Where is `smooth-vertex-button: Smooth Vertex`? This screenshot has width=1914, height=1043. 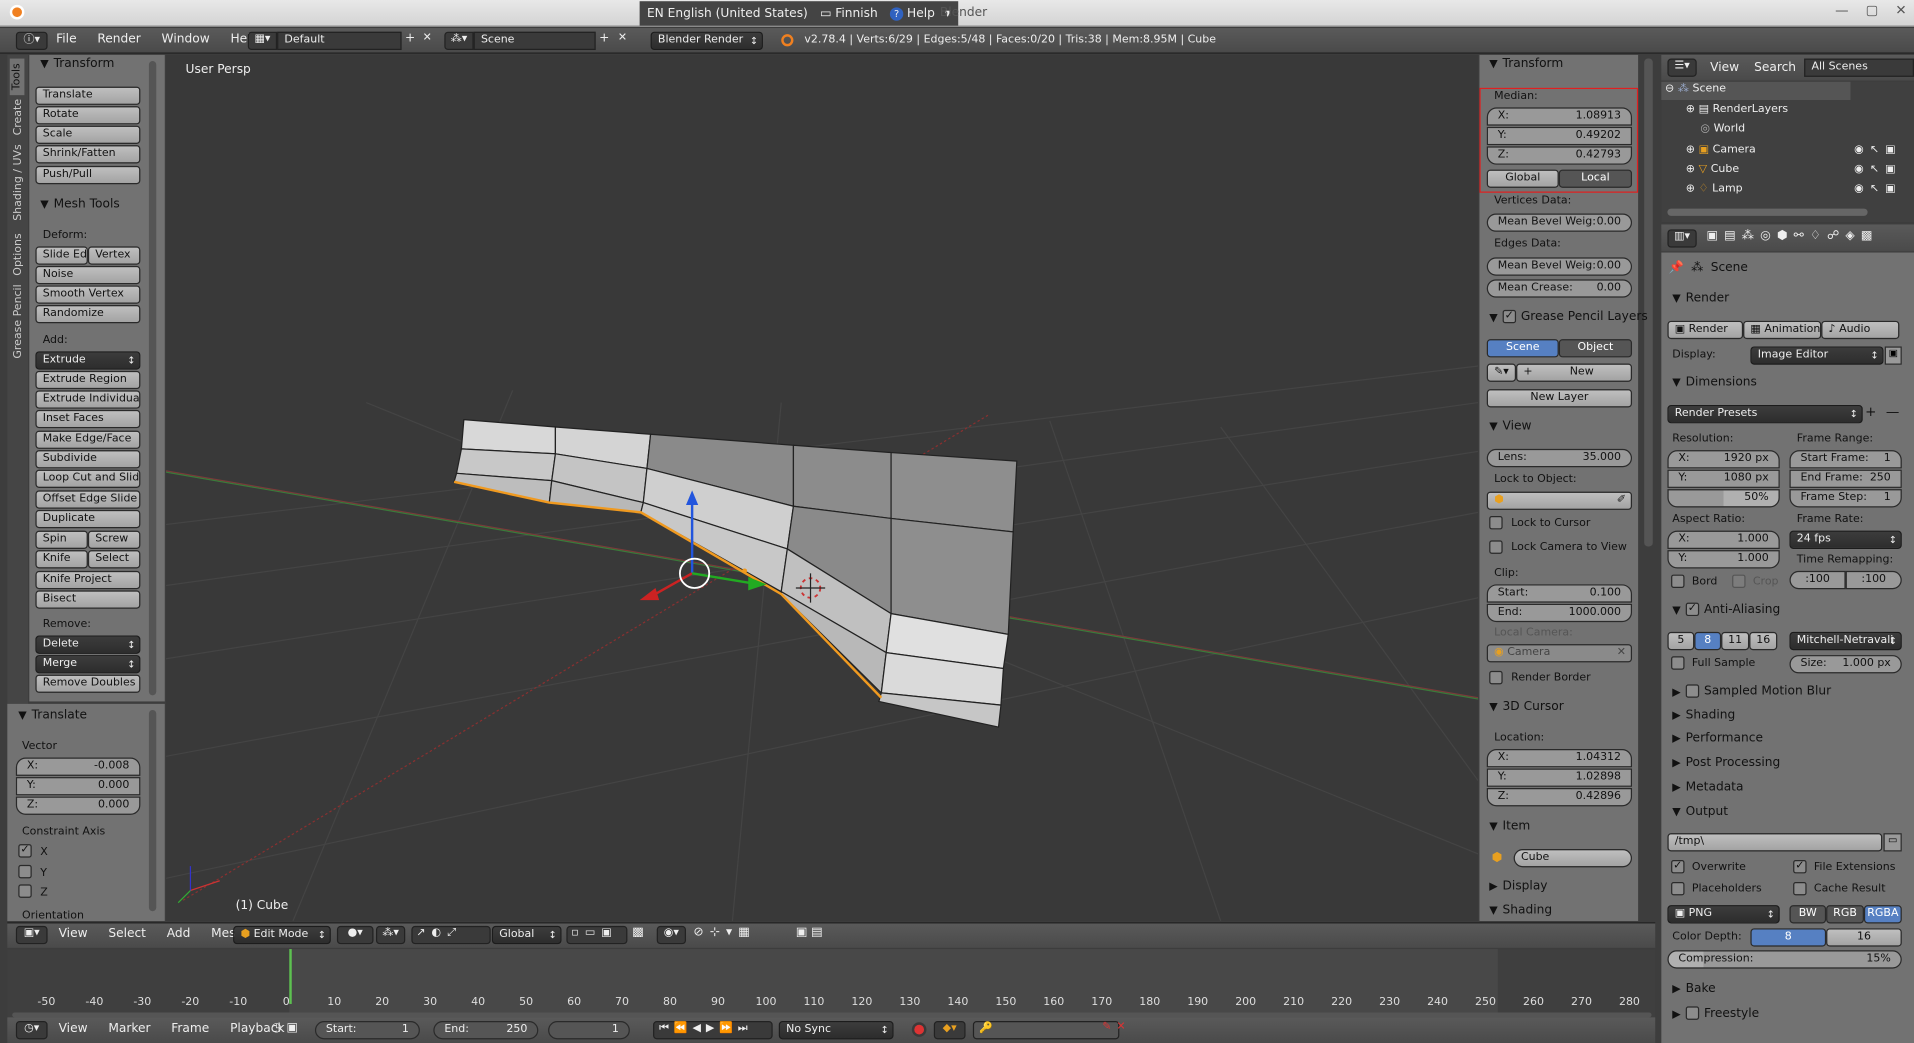
smooth-vertex-button: Smooth Vertex is located at coordinates (88, 294).